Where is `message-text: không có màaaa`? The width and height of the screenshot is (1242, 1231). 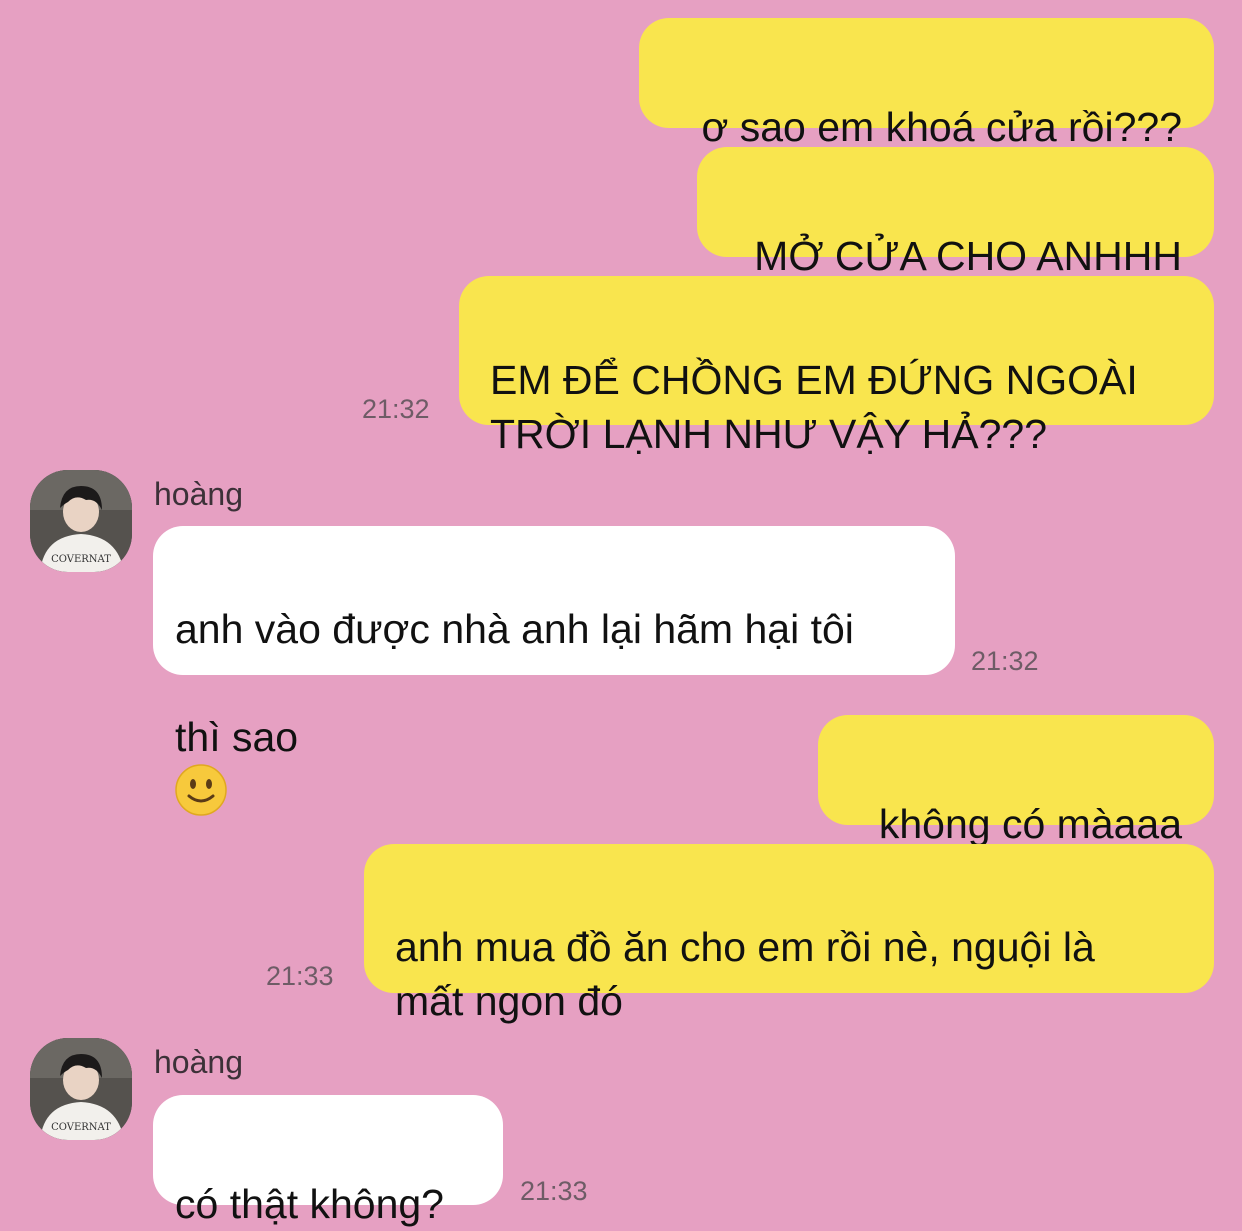
message-text: không có màaaa is located at coordinates (1030, 824).